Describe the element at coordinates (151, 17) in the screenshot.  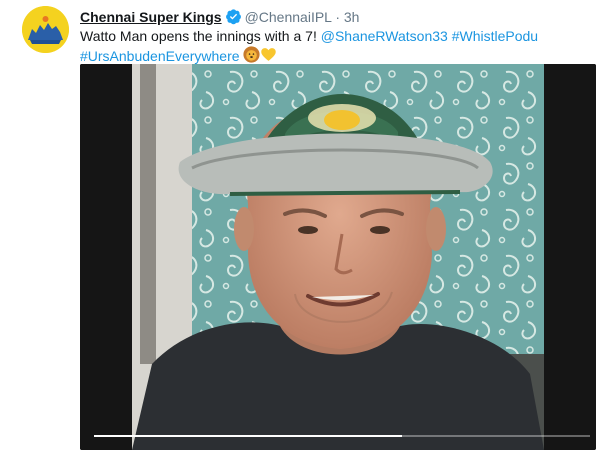
I see `author-name: Chennai Super Kings` at that location.